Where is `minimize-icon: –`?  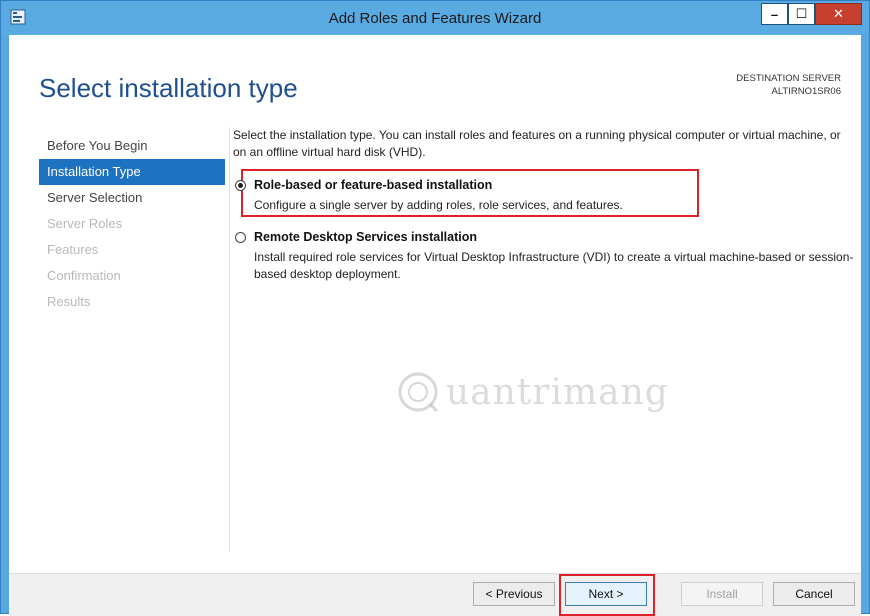
minimize-icon: – is located at coordinates (774, 14).